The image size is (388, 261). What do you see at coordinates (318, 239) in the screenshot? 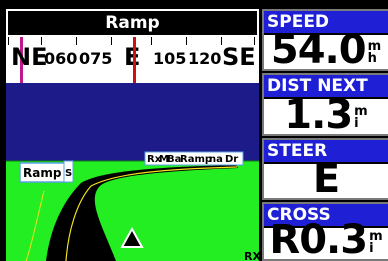
I see `cross-track-value: R0.3` at bounding box center [318, 239].